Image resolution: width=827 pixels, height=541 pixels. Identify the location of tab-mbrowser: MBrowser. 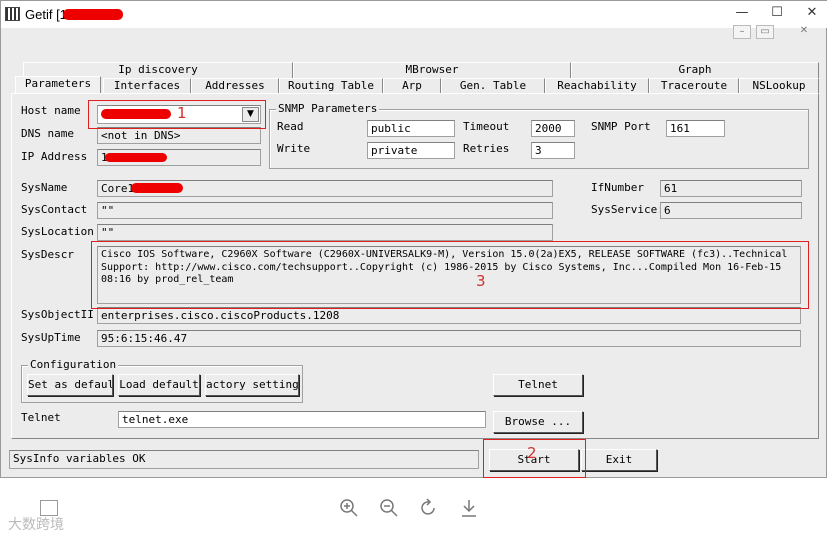
(432, 70).